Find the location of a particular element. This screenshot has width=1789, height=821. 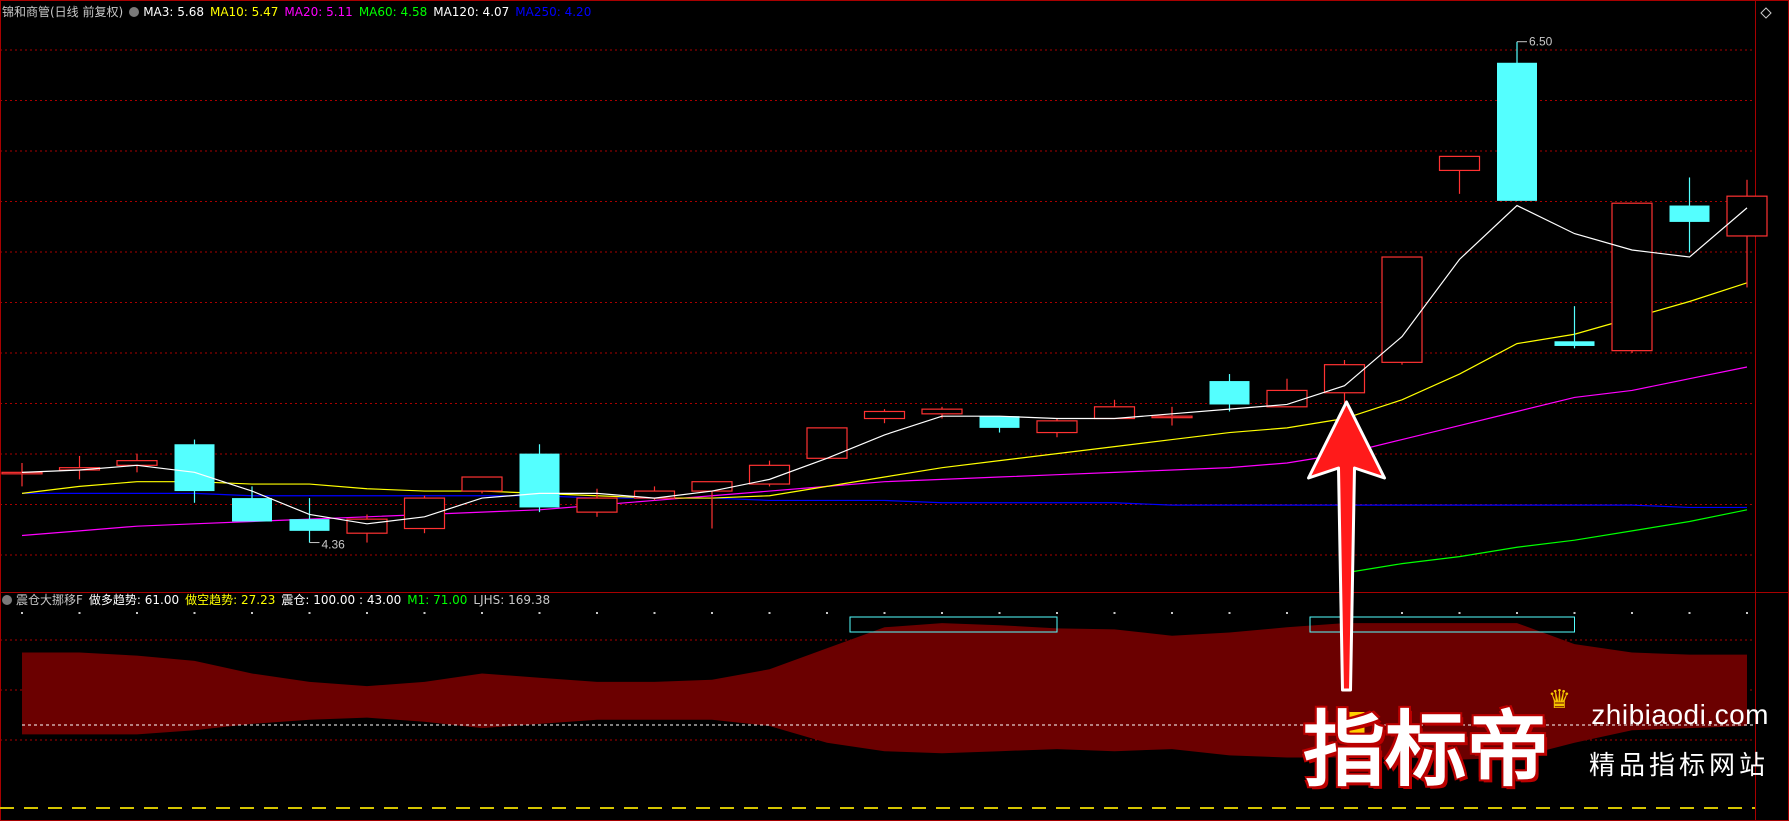

indicator-value: M1: 71.00 is located at coordinates (437, 600).